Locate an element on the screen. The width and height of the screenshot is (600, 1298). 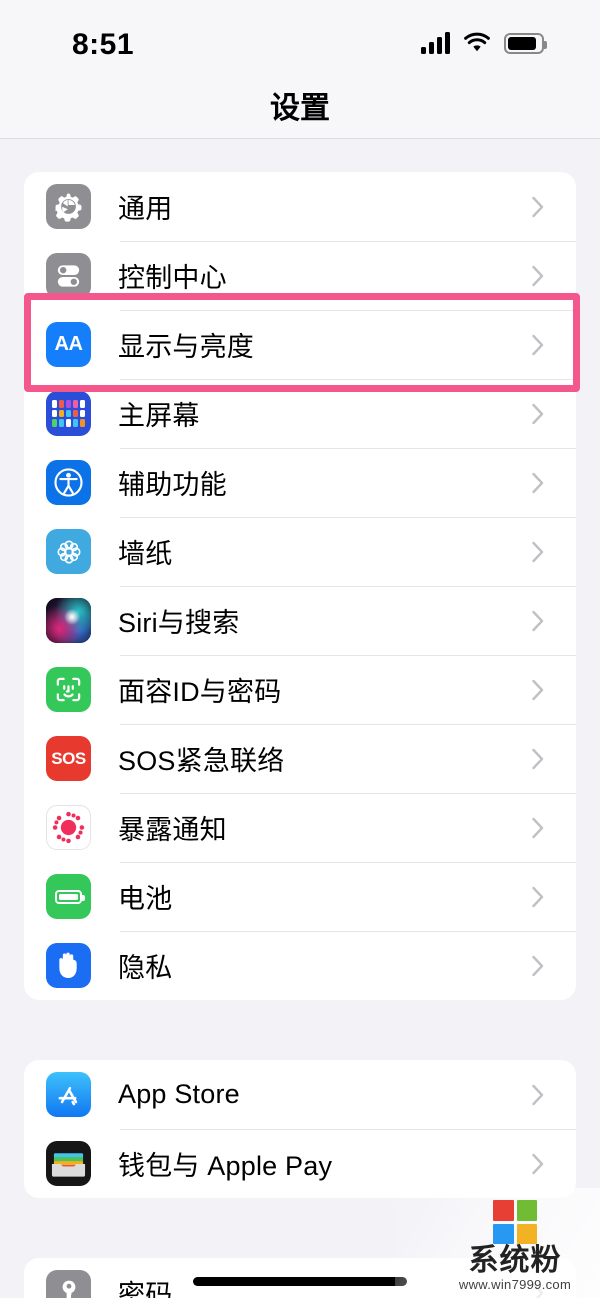
settings-row-privacy: 隐私 is located at coordinates (300, 965).